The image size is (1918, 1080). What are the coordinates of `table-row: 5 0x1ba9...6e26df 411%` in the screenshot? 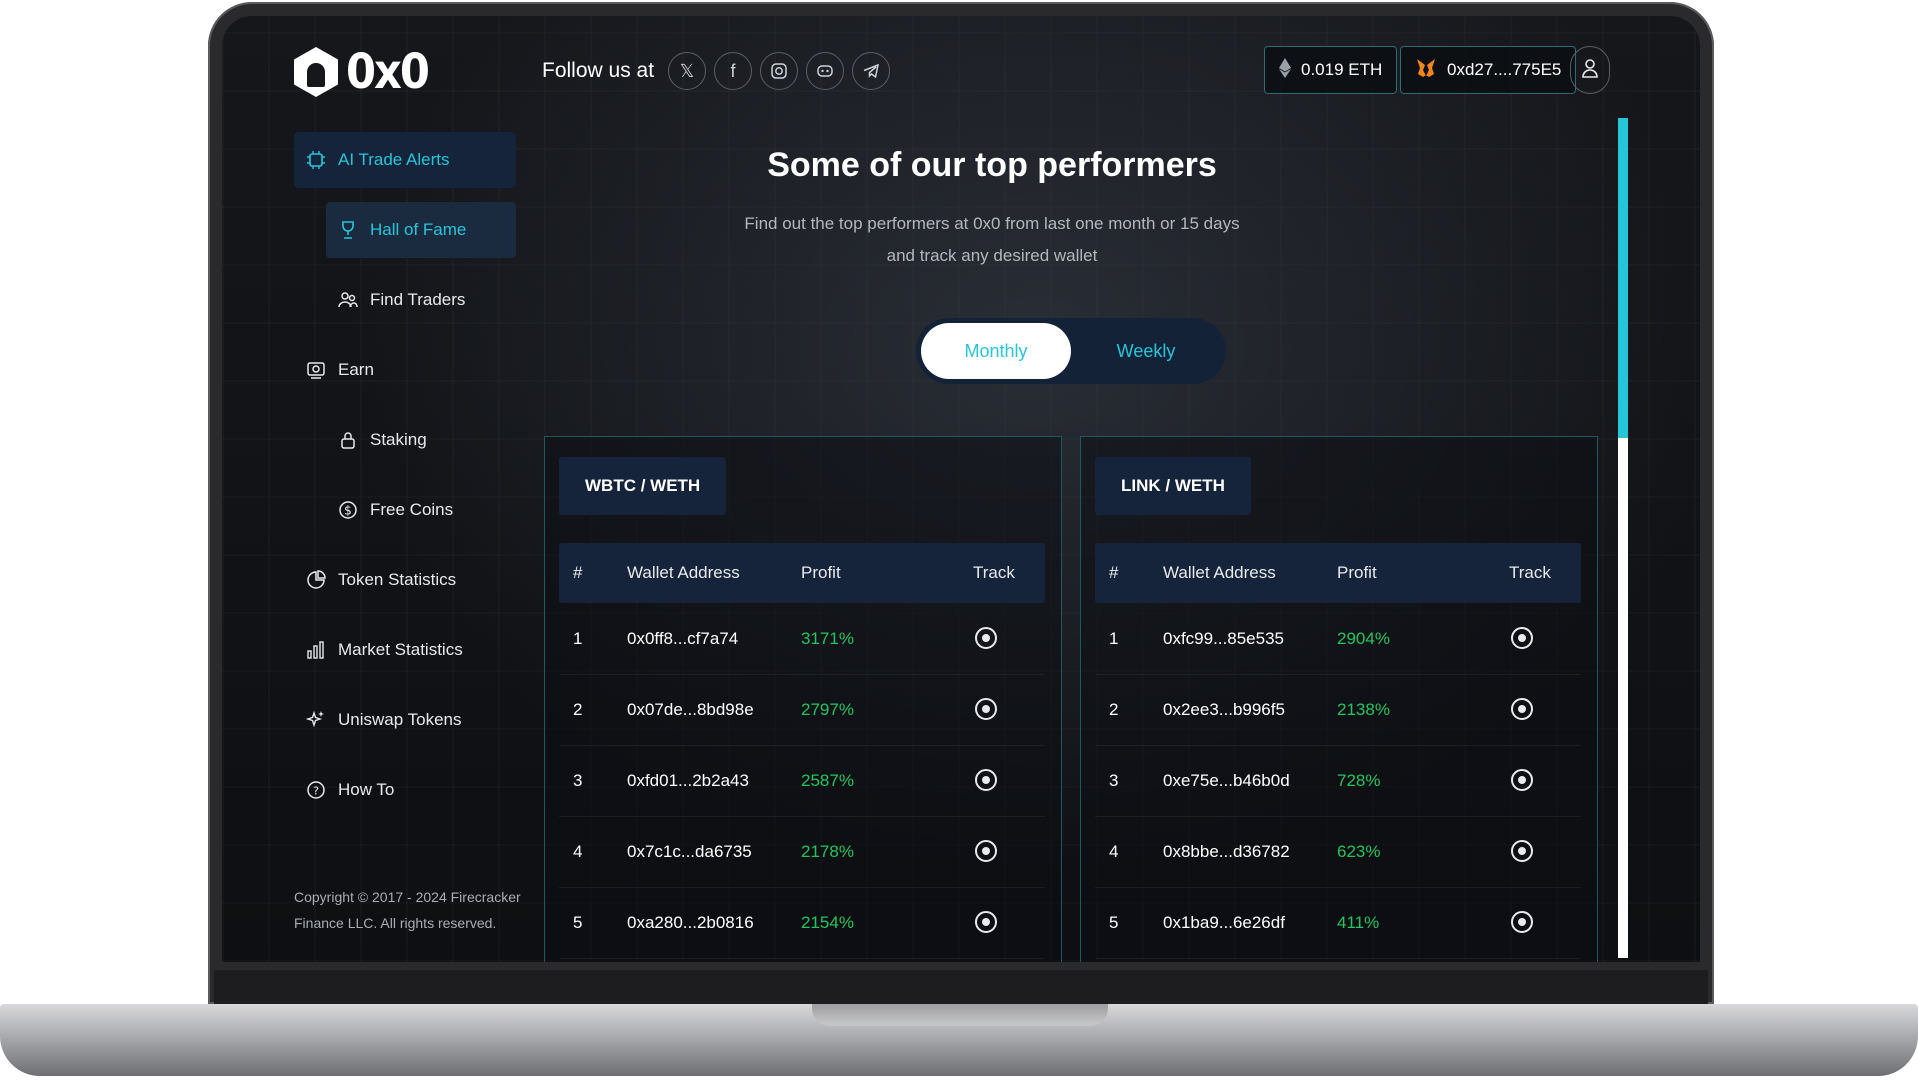 It's located at (1338, 923).